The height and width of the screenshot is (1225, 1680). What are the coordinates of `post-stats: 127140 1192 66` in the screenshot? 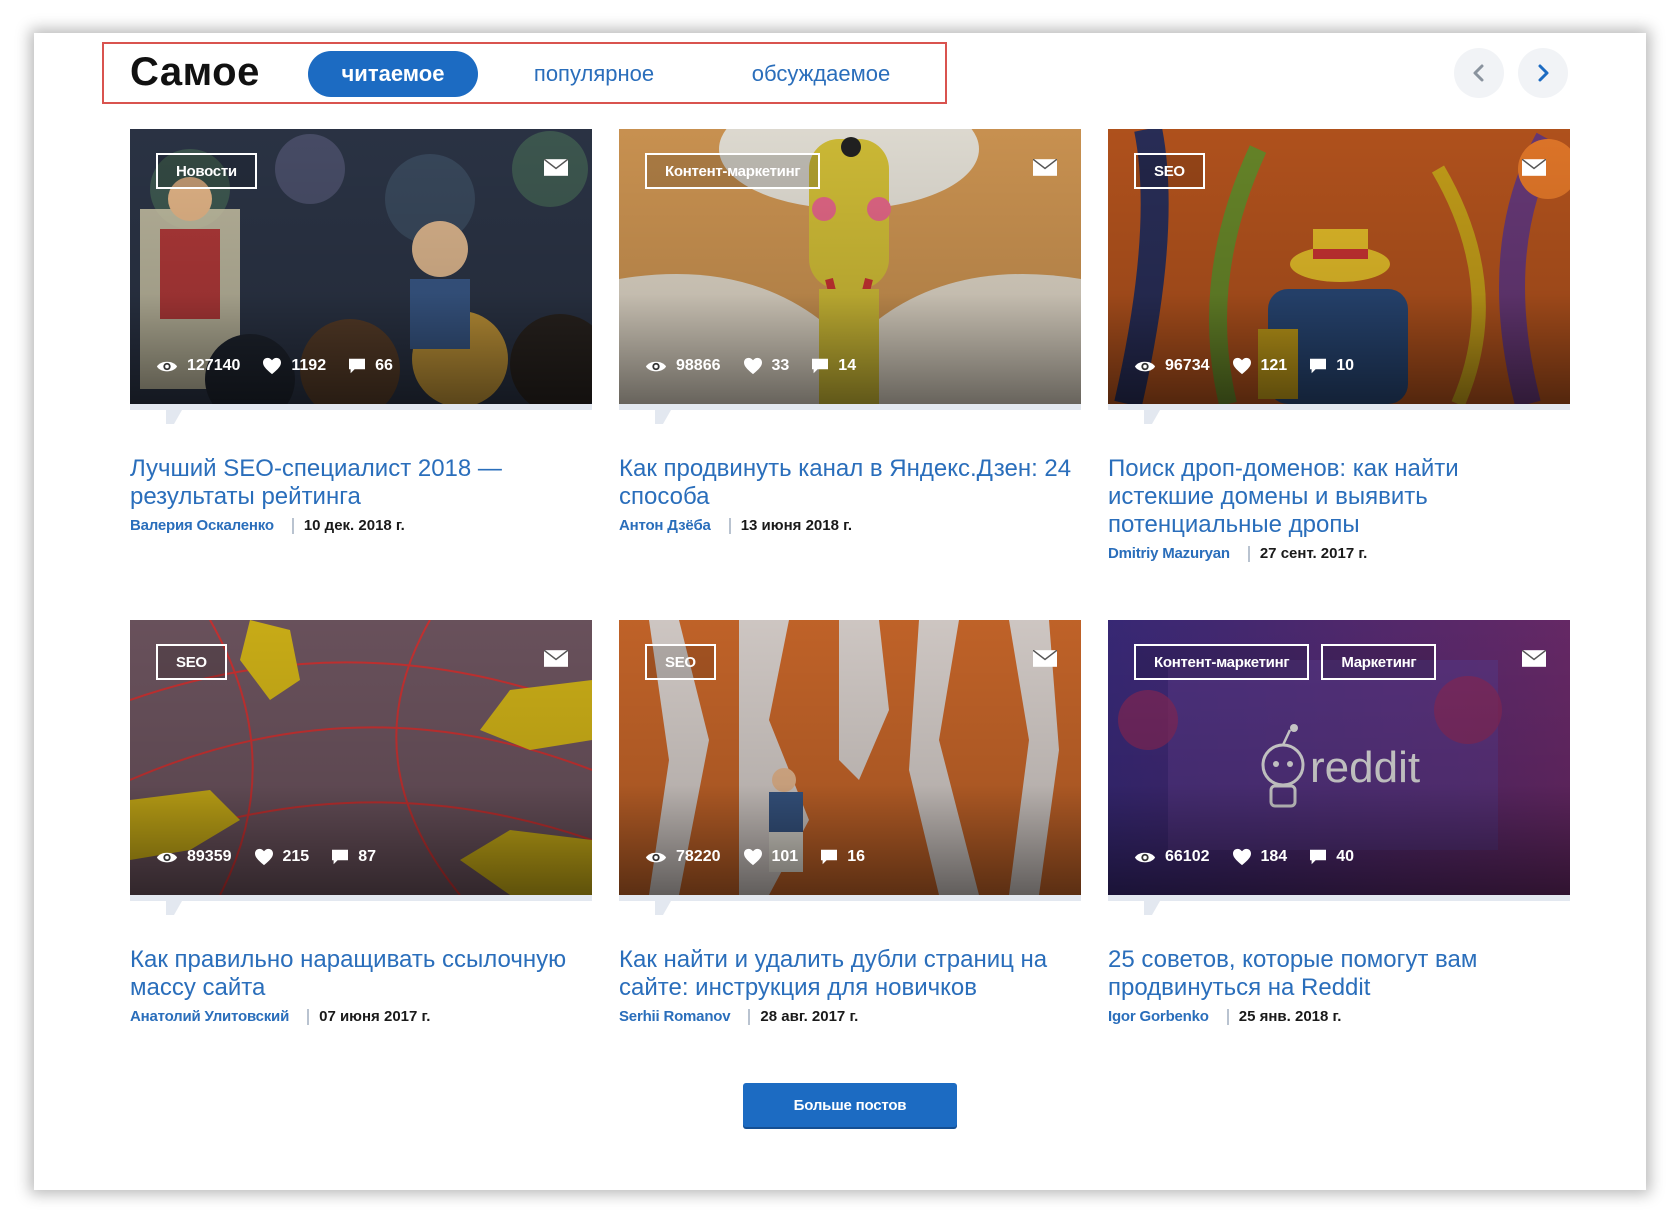 It's located at (274, 366).